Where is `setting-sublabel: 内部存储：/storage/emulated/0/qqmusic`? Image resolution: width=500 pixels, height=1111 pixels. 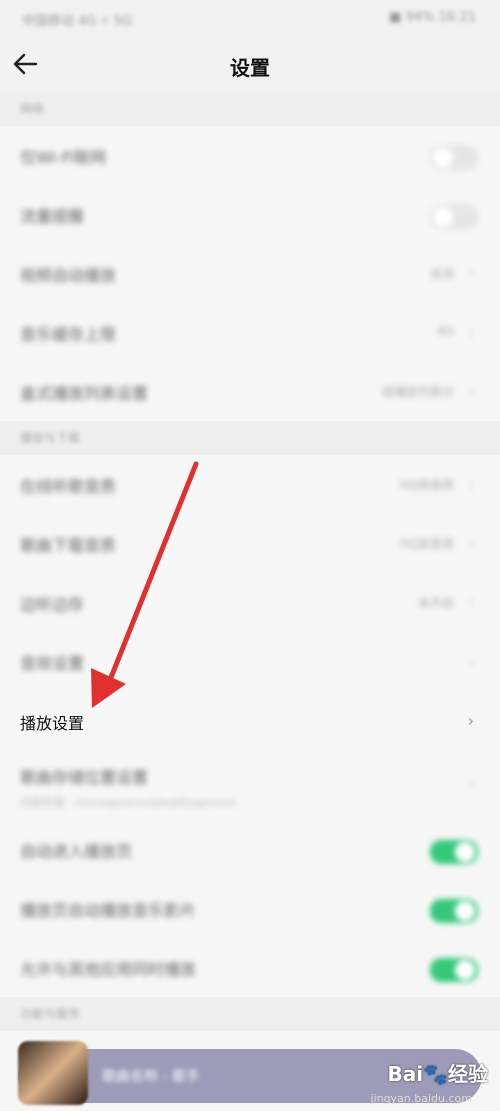
setting-sublabel: 内部存储：/storage/emulated/0/qqmusic is located at coordinates (129, 802).